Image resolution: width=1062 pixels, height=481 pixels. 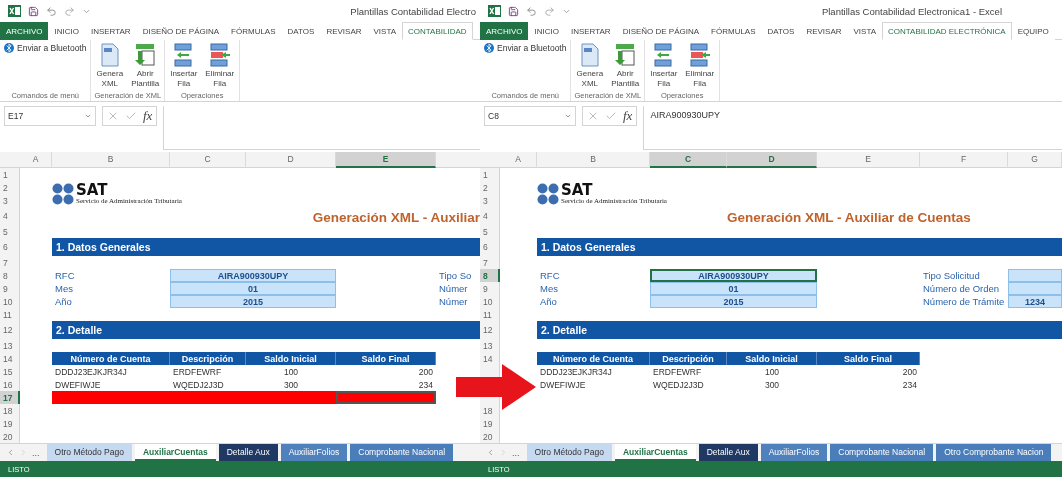 I want to click on sheet-tab: Detalle Aux, so click(x=248, y=452).